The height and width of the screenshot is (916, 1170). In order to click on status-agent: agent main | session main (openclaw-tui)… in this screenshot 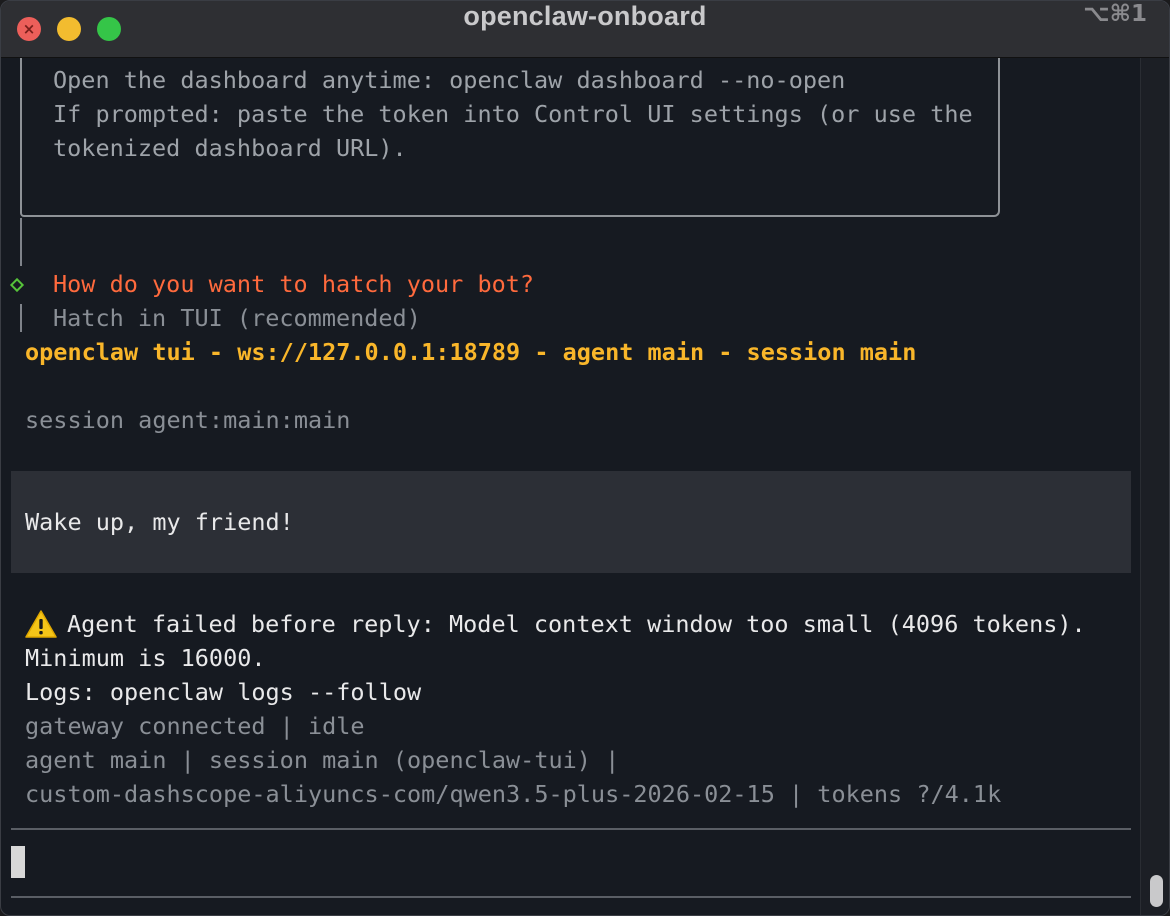, I will do `click(322, 760)`.